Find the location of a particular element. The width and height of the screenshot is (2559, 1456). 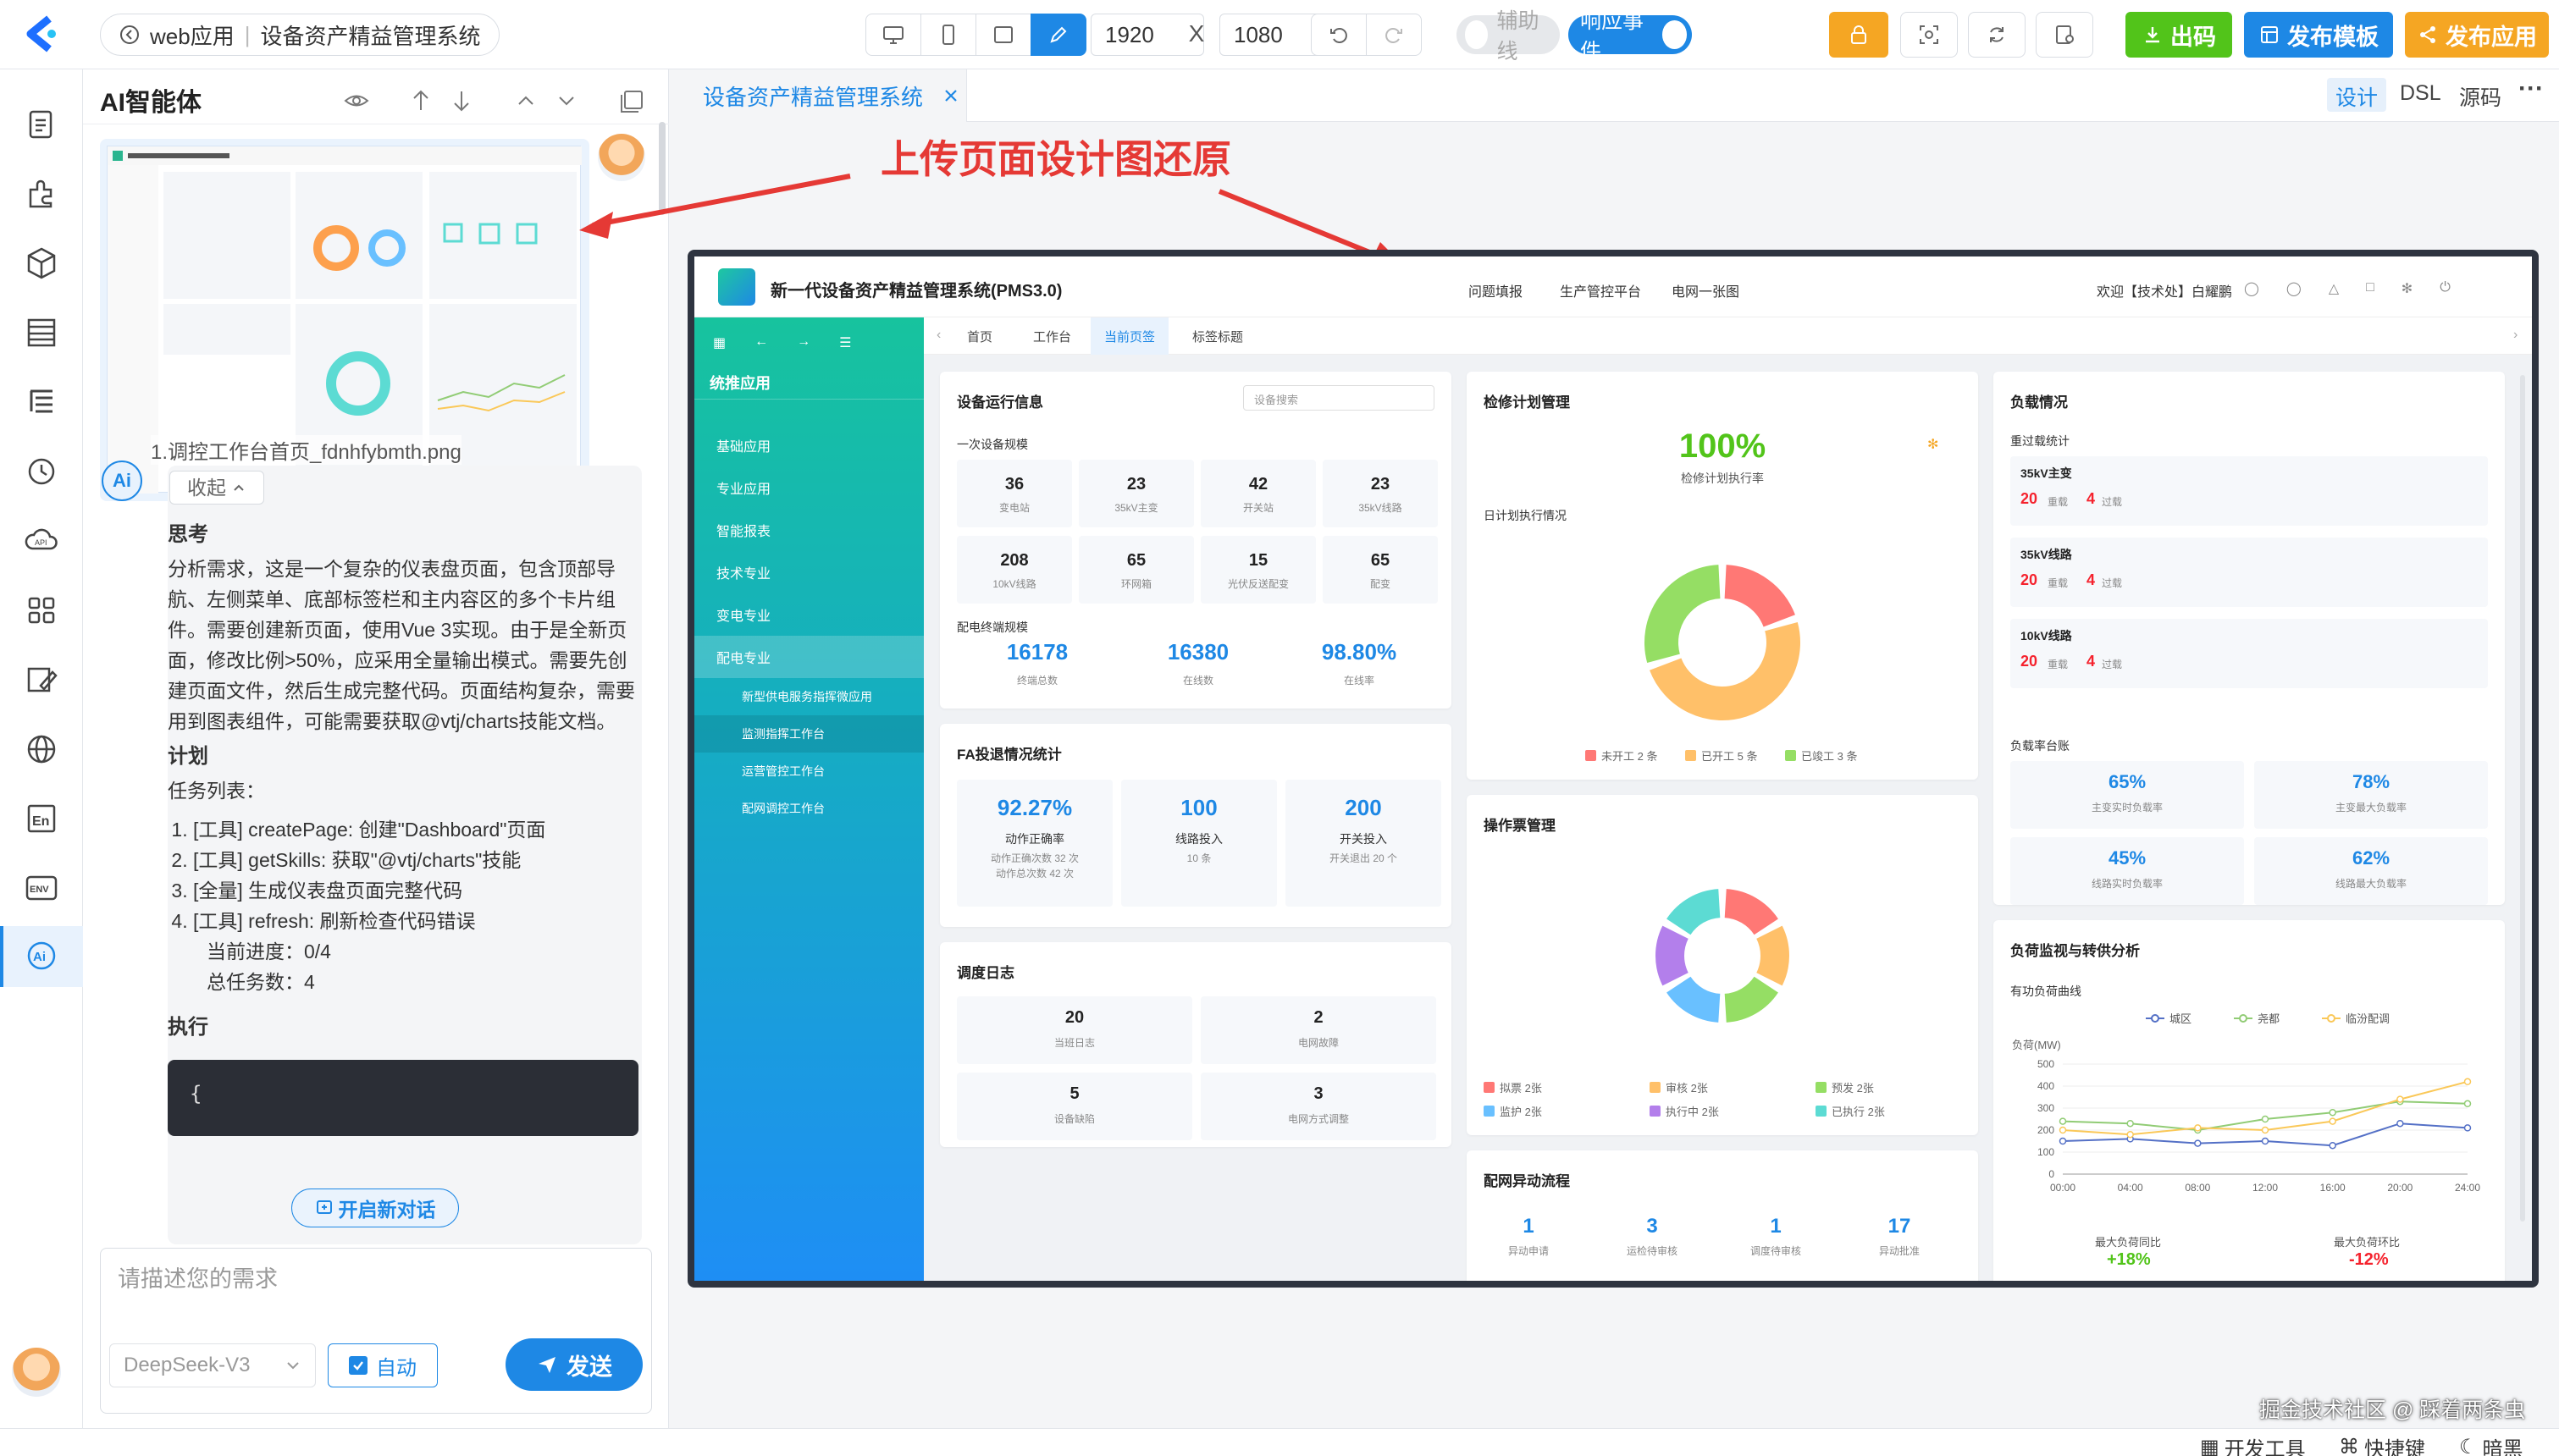

arrow-down-icon is located at coordinates (462, 100).